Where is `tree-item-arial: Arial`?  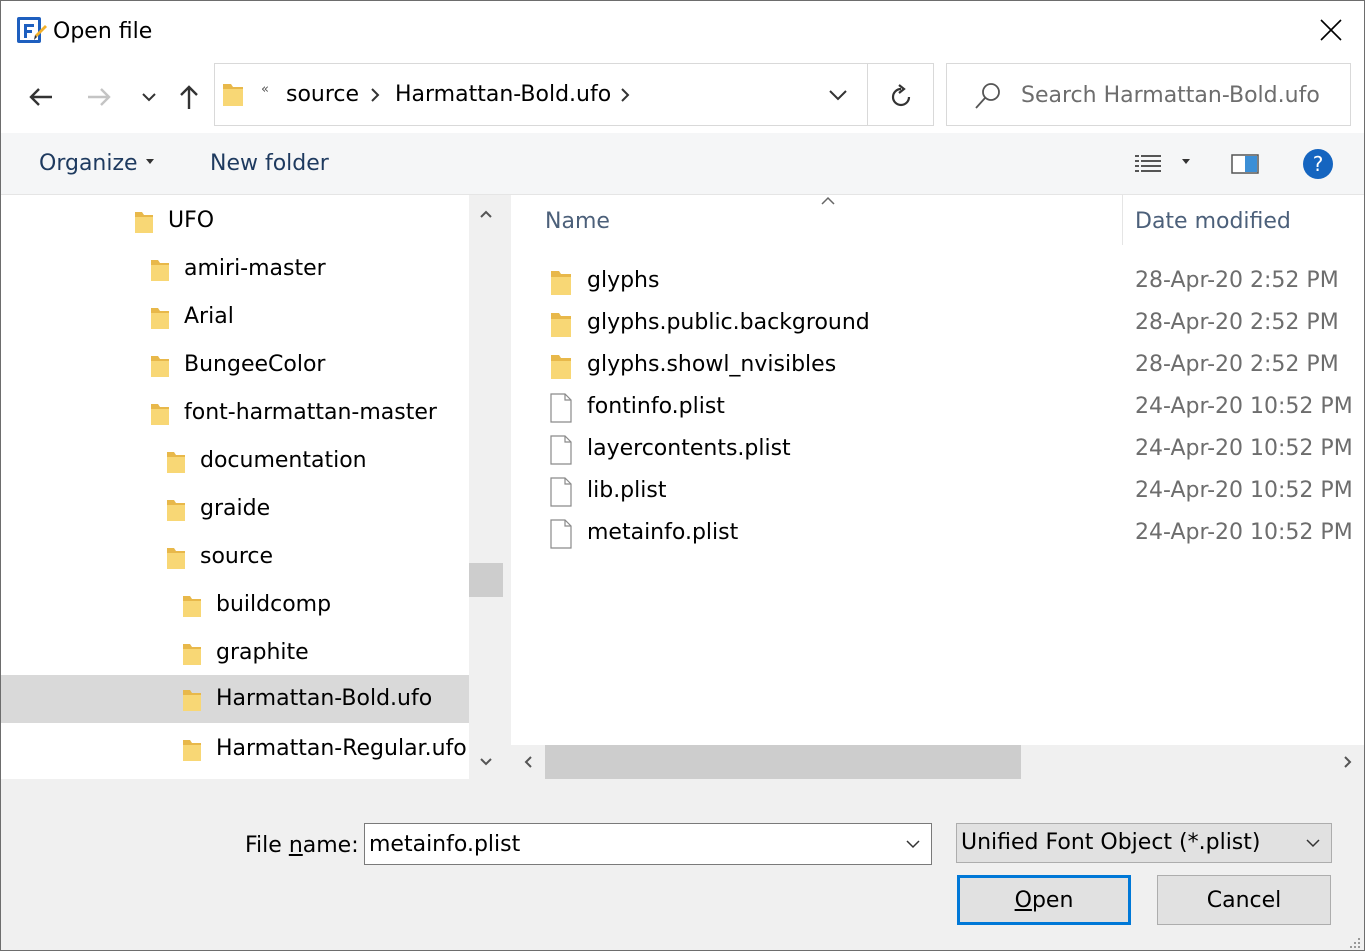
tree-item-arial: Arial is located at coordinates (235, 317).